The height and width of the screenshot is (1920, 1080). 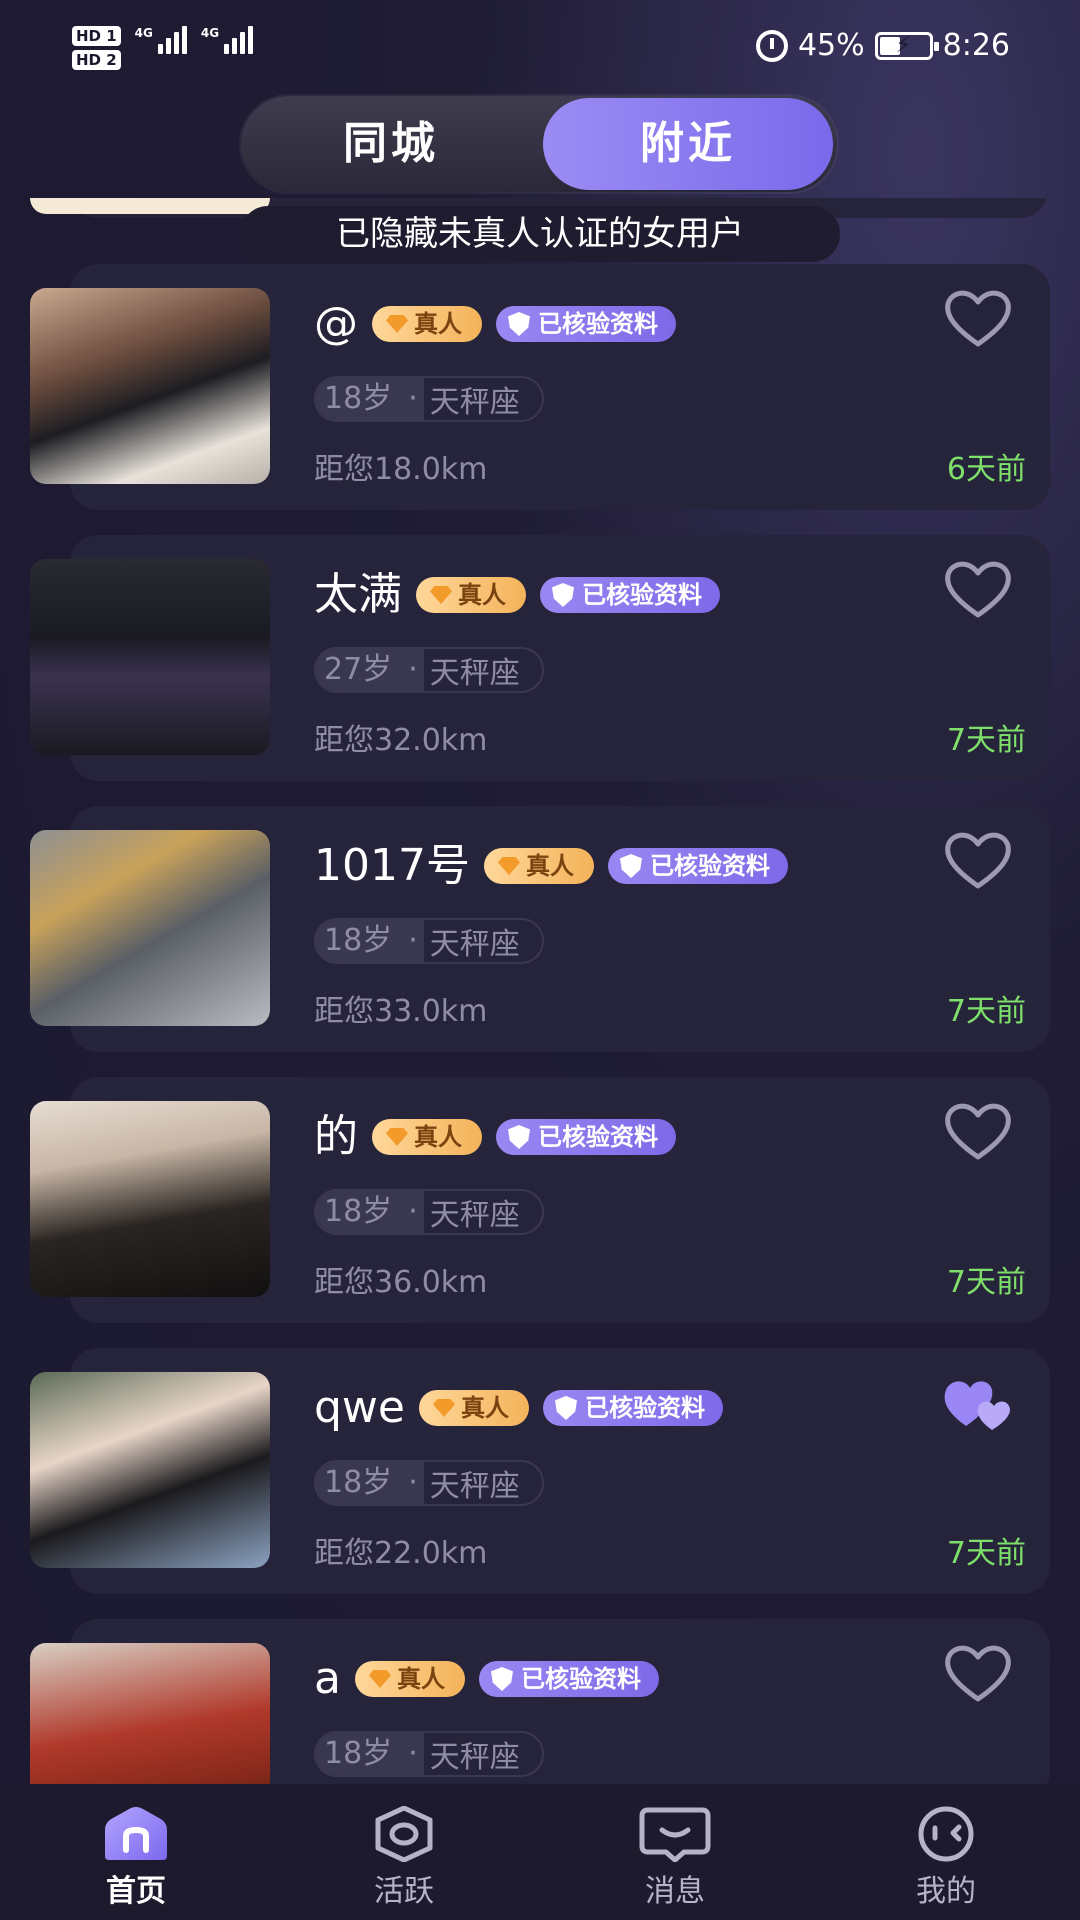 I want to click on user-name-row: a 真人 已核验资料, so click(x=486, y=1679).